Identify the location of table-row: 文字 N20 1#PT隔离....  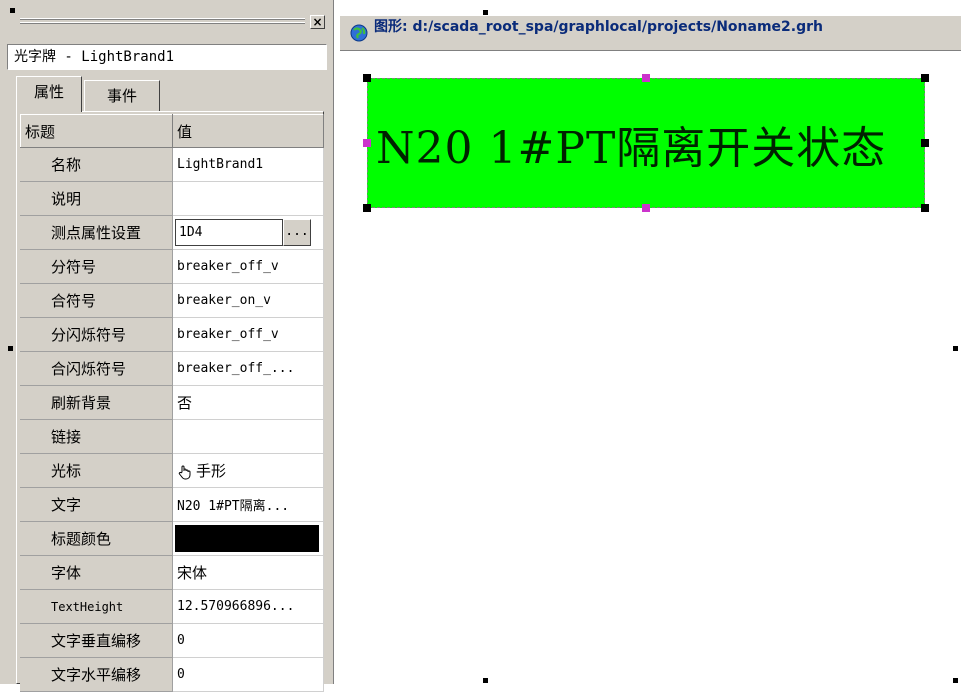
(172, 504).